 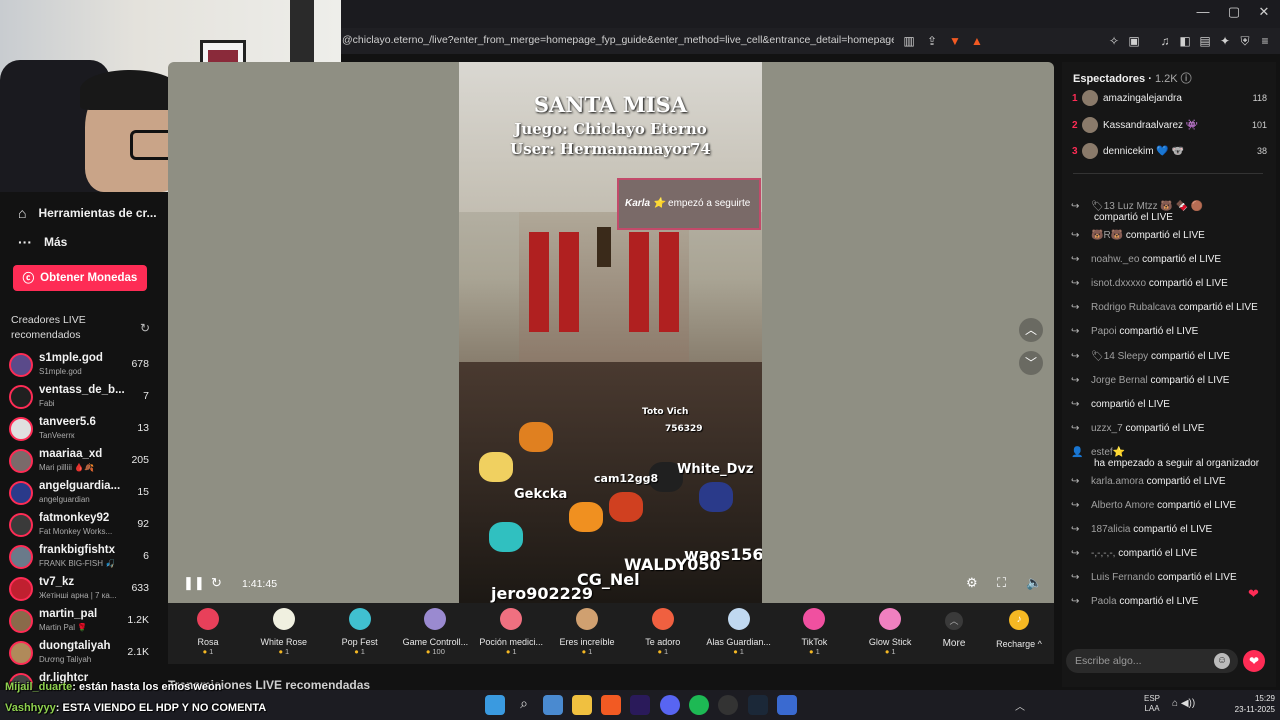 I want to click on extensions-icon: ✧, so click(x=1114, y=41).